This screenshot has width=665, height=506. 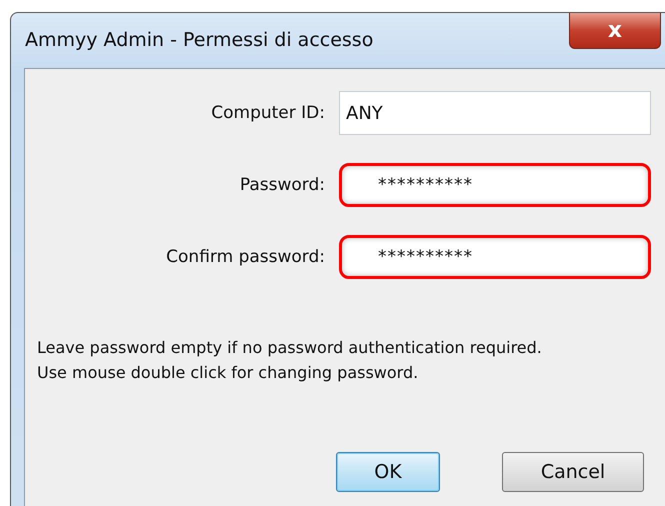 What do you see at coordinates (615, 31) in the screenshot?
I see `close-button: x` at bounding box center [615, 31].